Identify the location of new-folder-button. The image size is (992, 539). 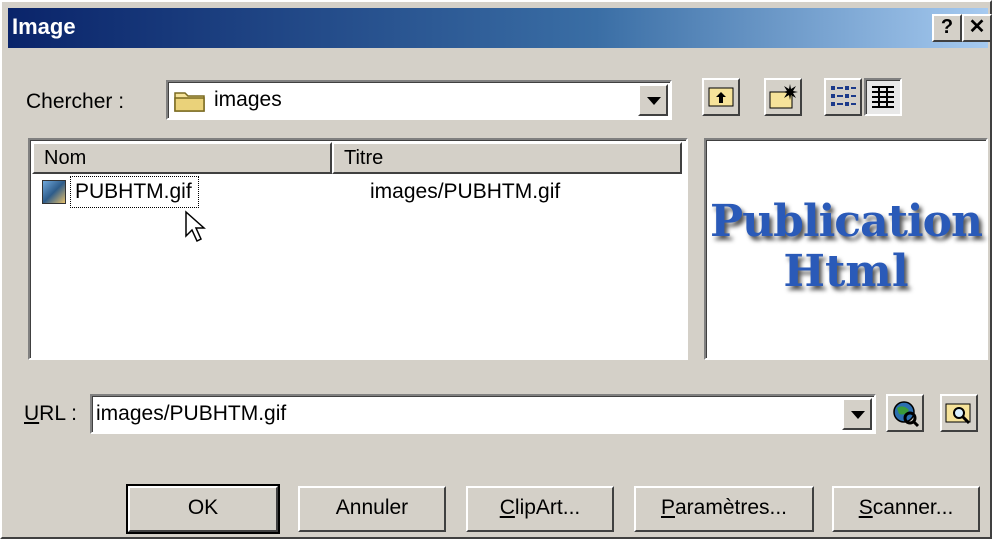
(783, 97).